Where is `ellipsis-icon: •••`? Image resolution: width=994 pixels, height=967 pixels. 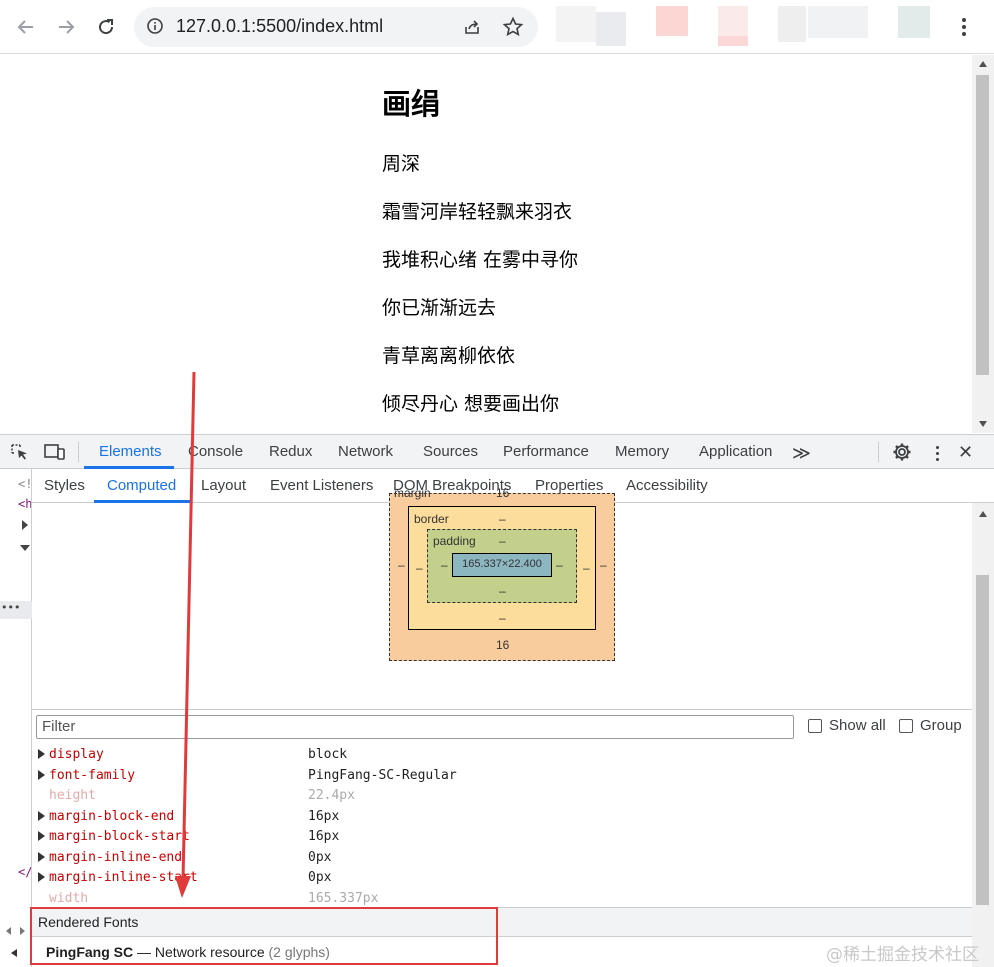 ellipsis-icon: ••• is located at coordinates (10, 607).